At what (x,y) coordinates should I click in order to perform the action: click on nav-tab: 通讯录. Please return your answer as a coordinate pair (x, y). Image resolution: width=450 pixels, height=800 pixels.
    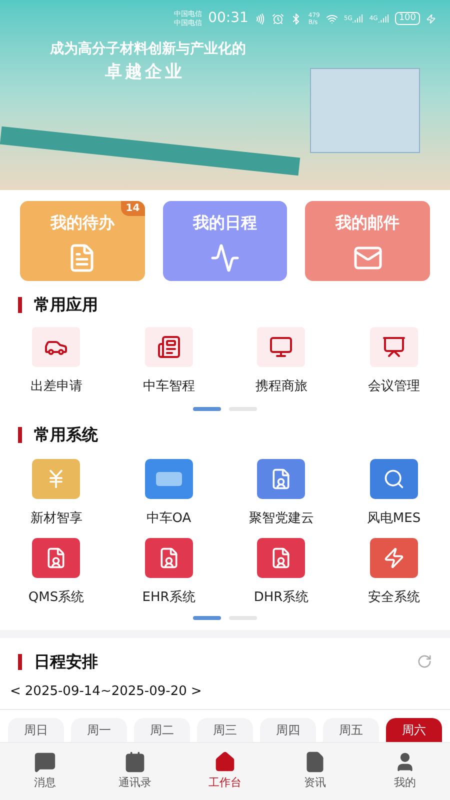
    Looking at the image, I should click on (135, 771).